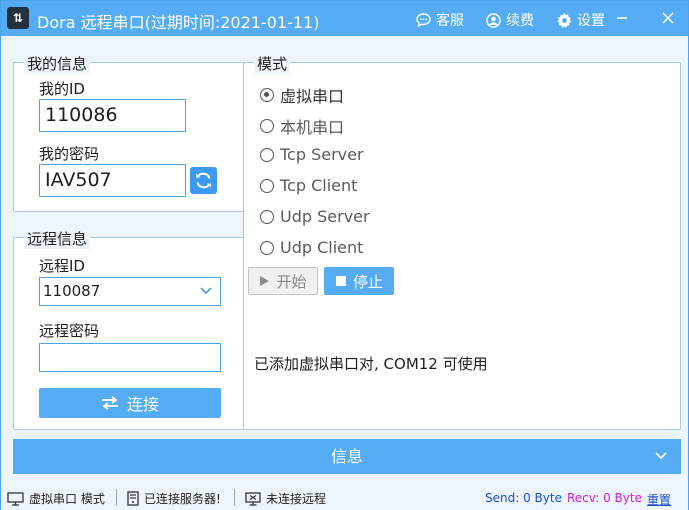 The height and width of the screenshot is (510, 689). I want to click on mode-option-label: Tcp Server, so click(322, 154).